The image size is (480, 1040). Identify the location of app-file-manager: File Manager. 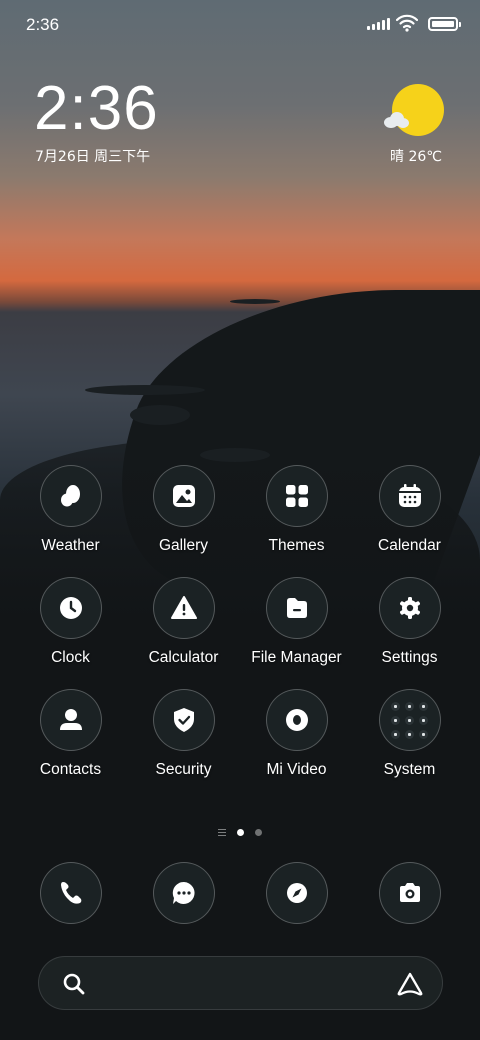
(296, 622).